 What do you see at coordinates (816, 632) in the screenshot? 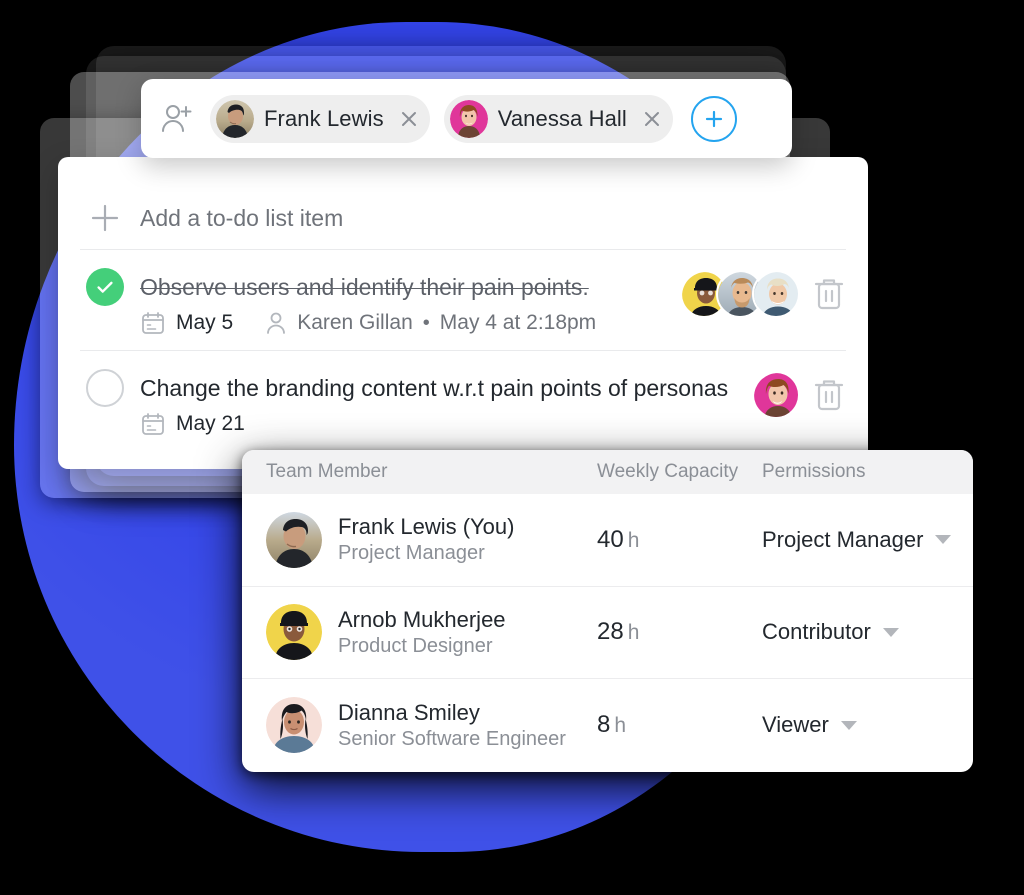
I see `permission-value: Contributor` at bounding box center [816, 632].